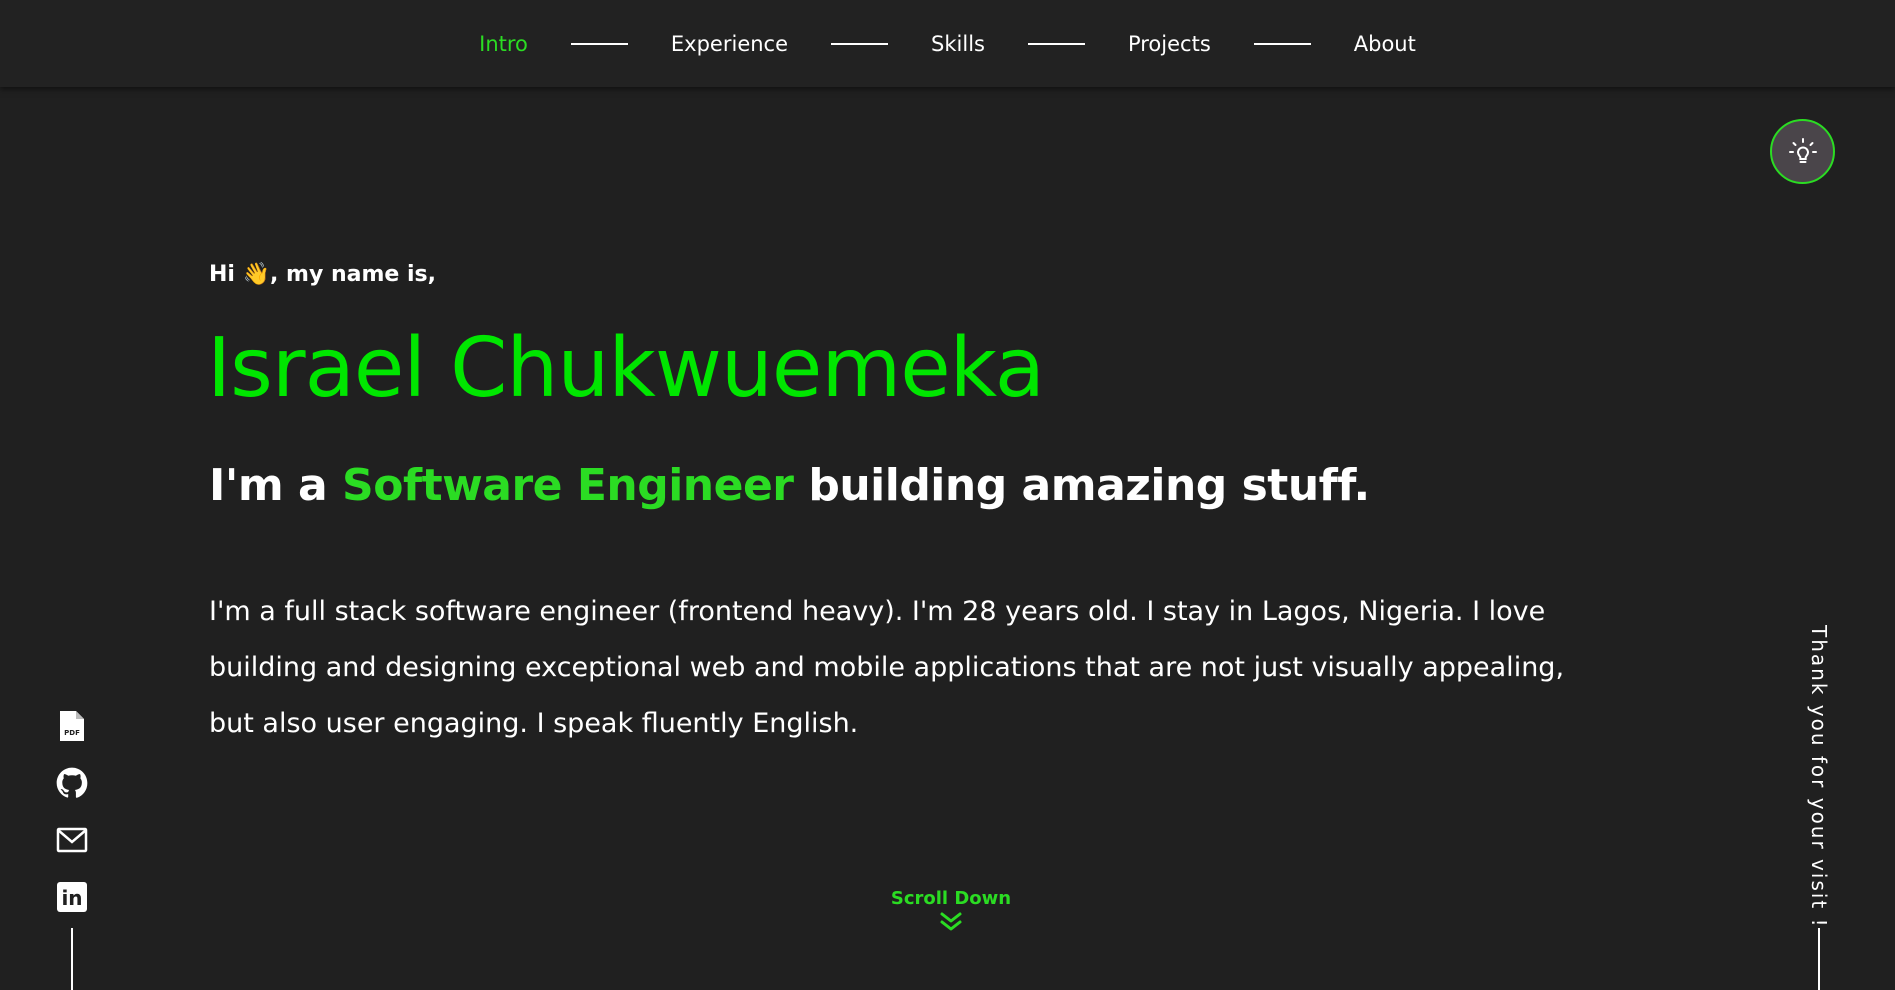  I want to click on tagline-suffix: building amazing stuff., so click(1089, 485).